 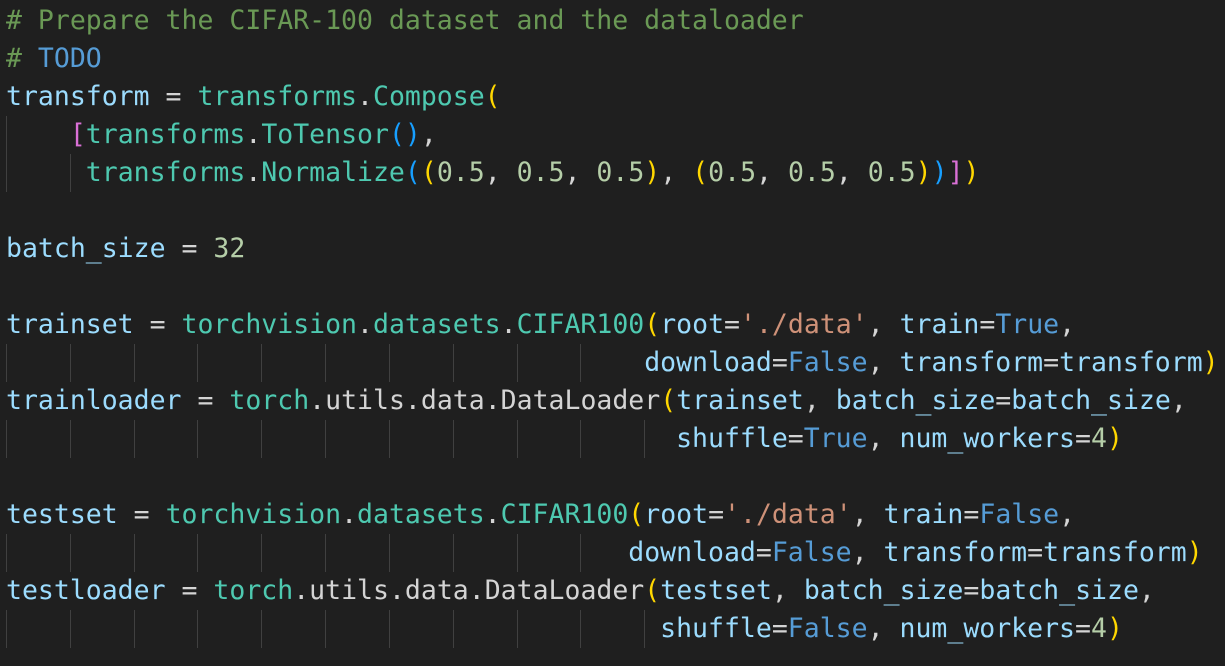 I want to click on code-token: Normalize, so click(x=333, y=172).